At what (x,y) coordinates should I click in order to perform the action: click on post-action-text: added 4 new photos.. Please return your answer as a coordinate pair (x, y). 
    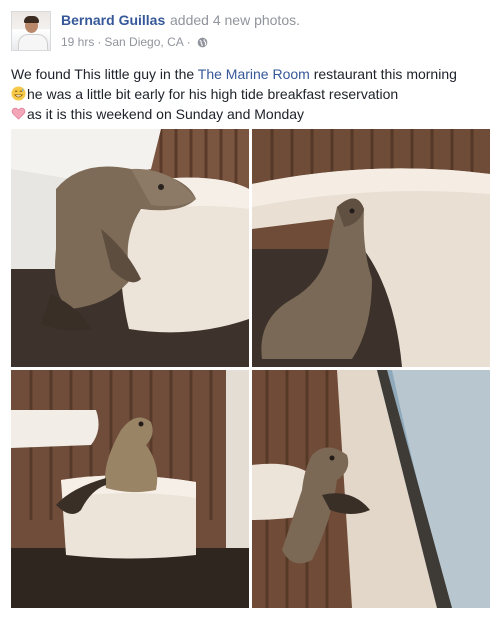
    Looking at the image, I should click on (235, 20).